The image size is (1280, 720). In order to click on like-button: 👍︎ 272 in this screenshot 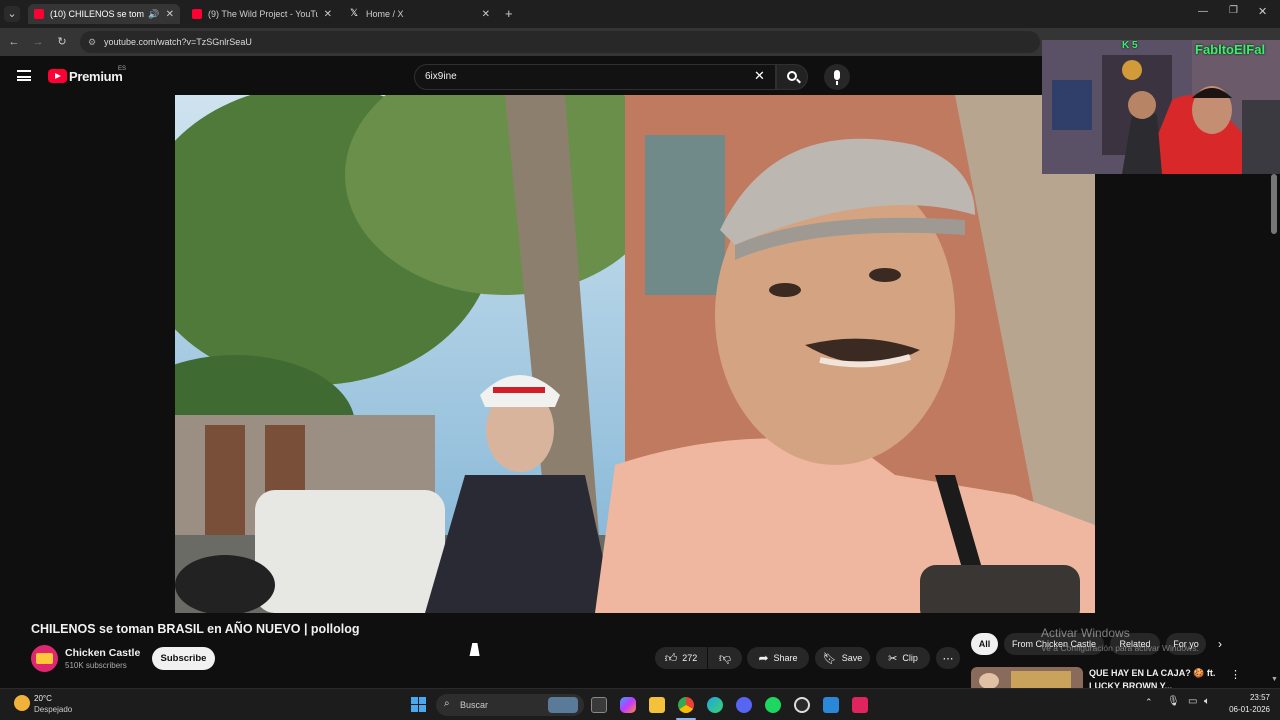, I will do `click(681, 658)`.